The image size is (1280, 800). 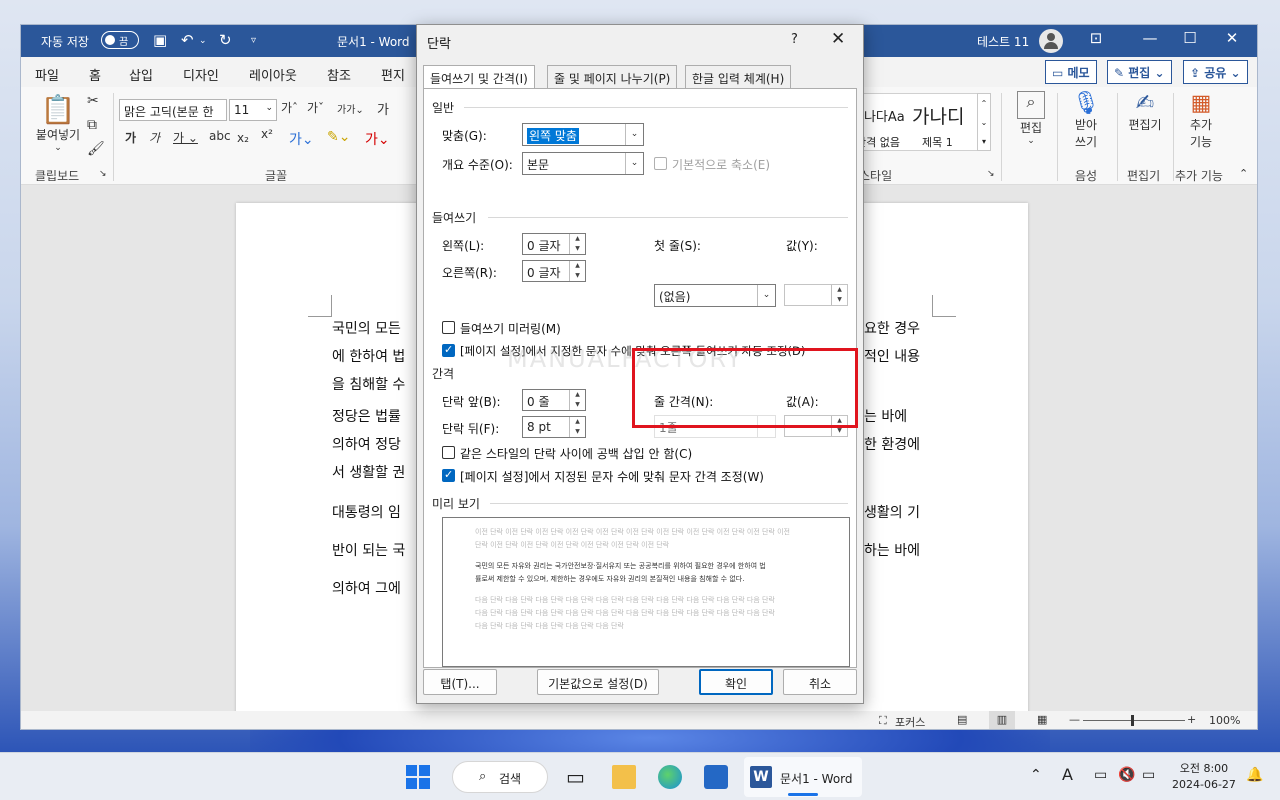 What do you see at coordinates (660, 163) in the screenshot?
I see `collapse-default-checkbox` at bounding box center [660, 163].